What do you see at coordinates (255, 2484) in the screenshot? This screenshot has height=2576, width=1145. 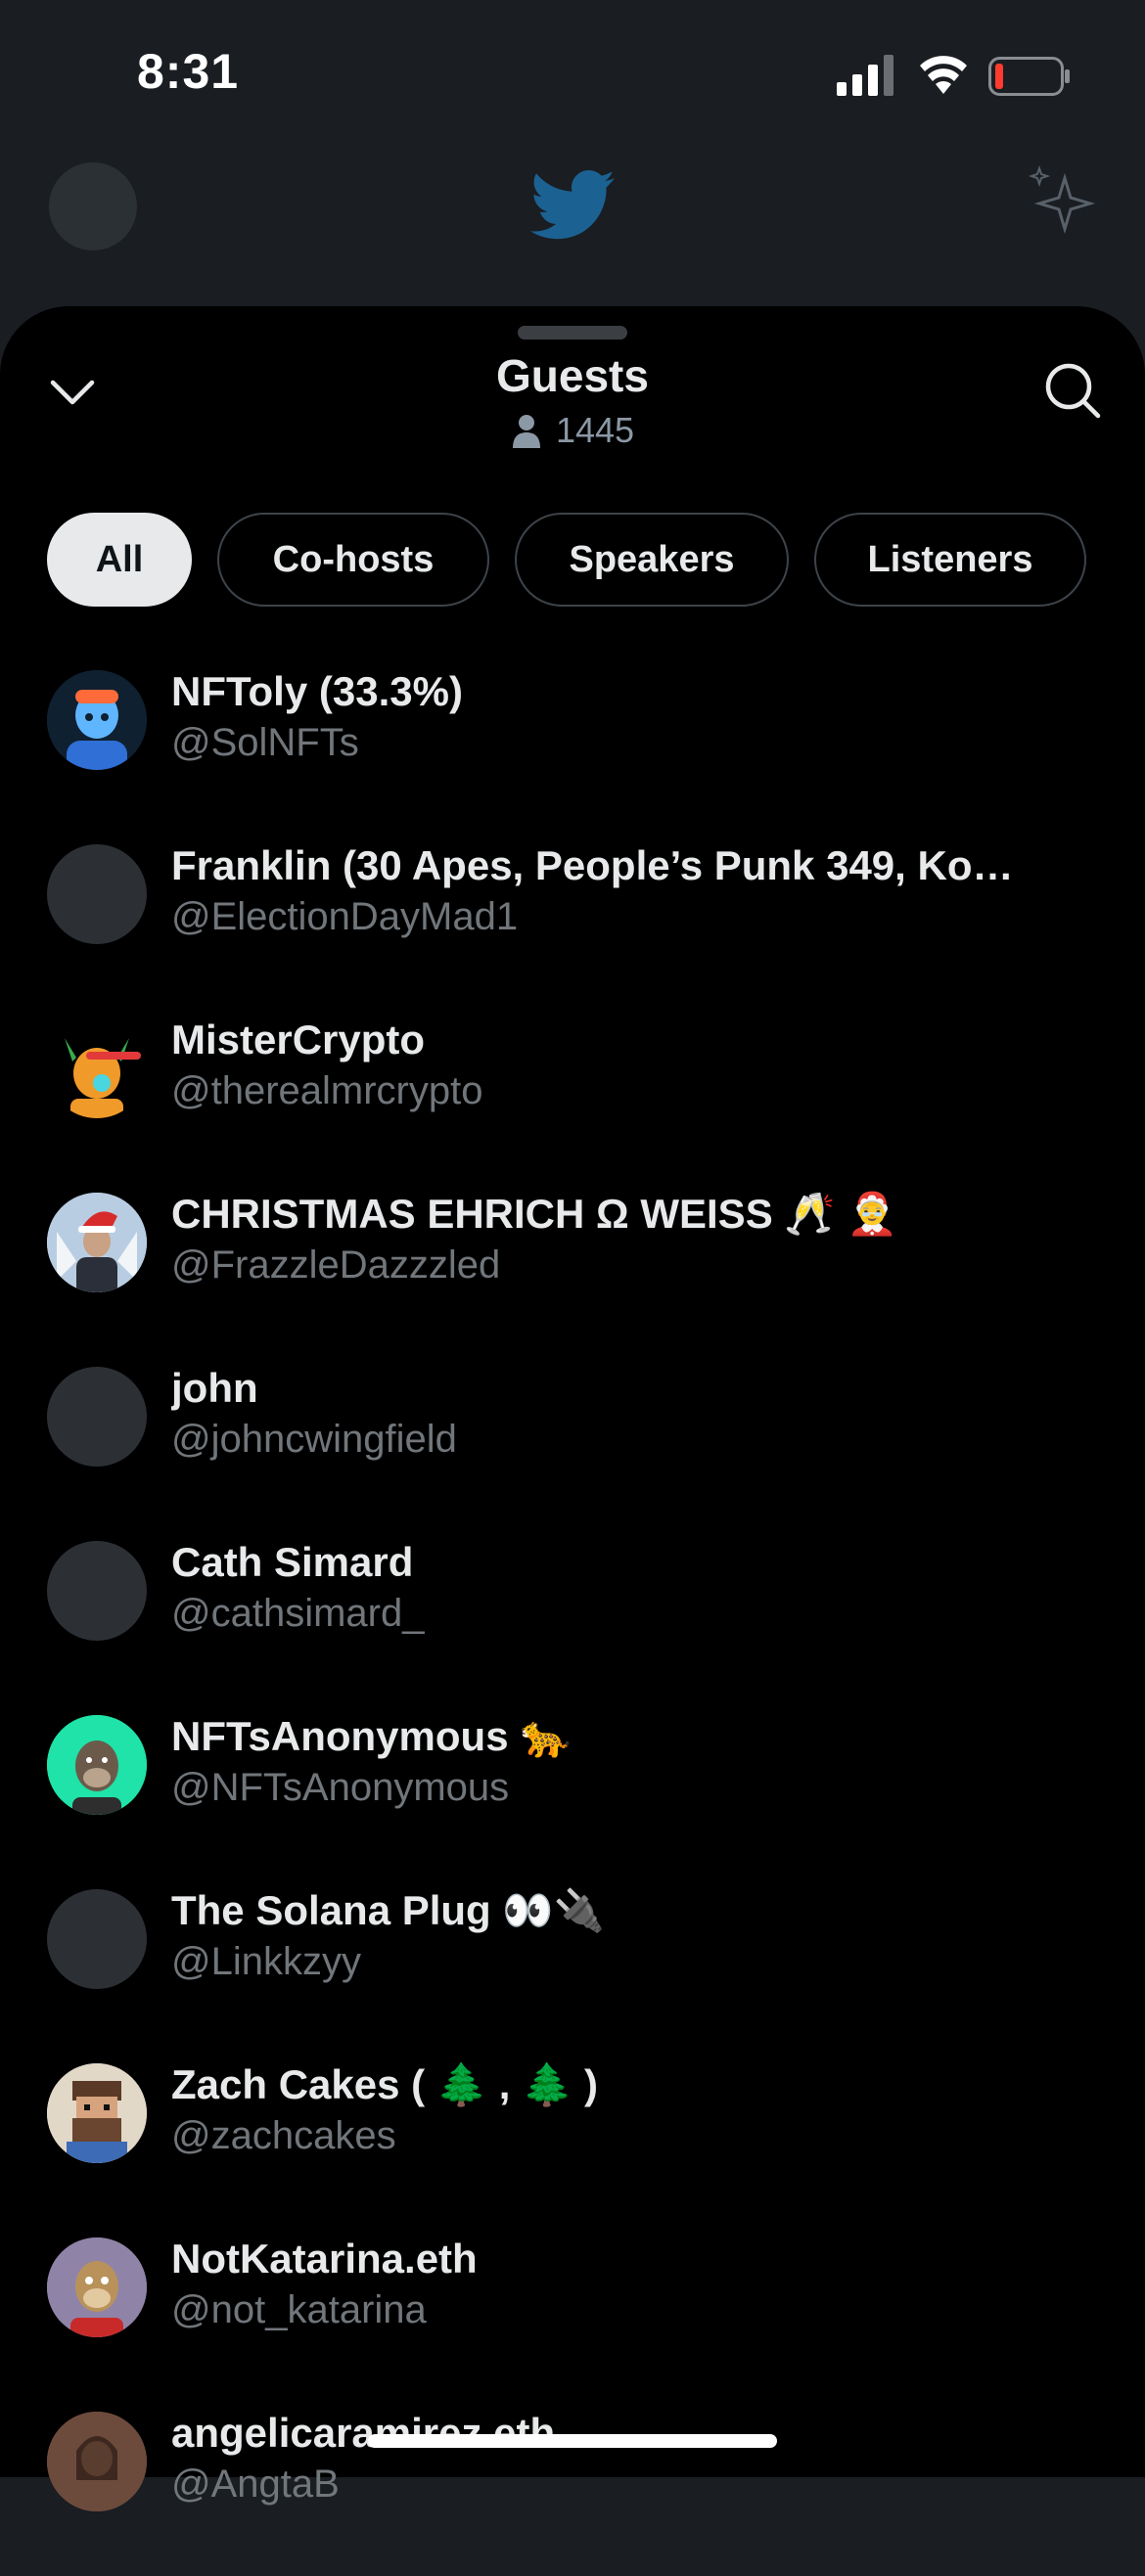 I see `guest-handle: @AngtaB` at bounding box center [255, 2484].